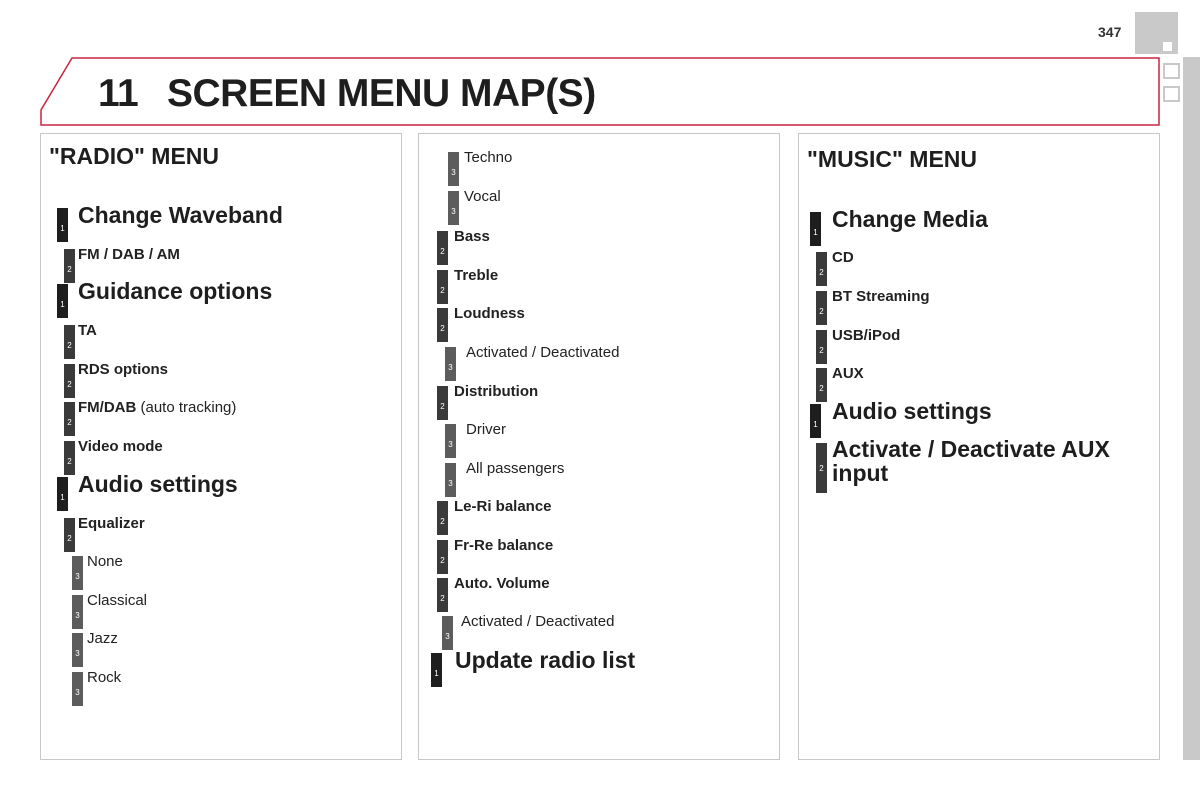  What do you see at coordinates (515, 468) in the screenshot?
I see `menu-item-label: All passengers` at bounding box center [515, 468].